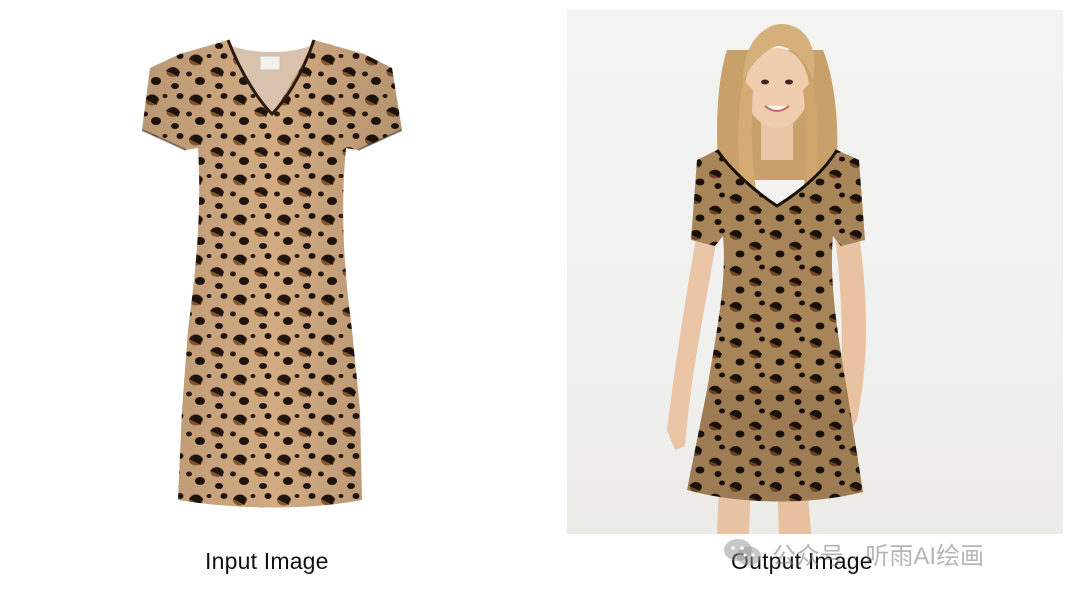 The image size is (1080, 596). What do you see at coordinates (267, 561) in the screenshot?
I see `input-image-caption: Input Image` at bounding box center [267, 561].